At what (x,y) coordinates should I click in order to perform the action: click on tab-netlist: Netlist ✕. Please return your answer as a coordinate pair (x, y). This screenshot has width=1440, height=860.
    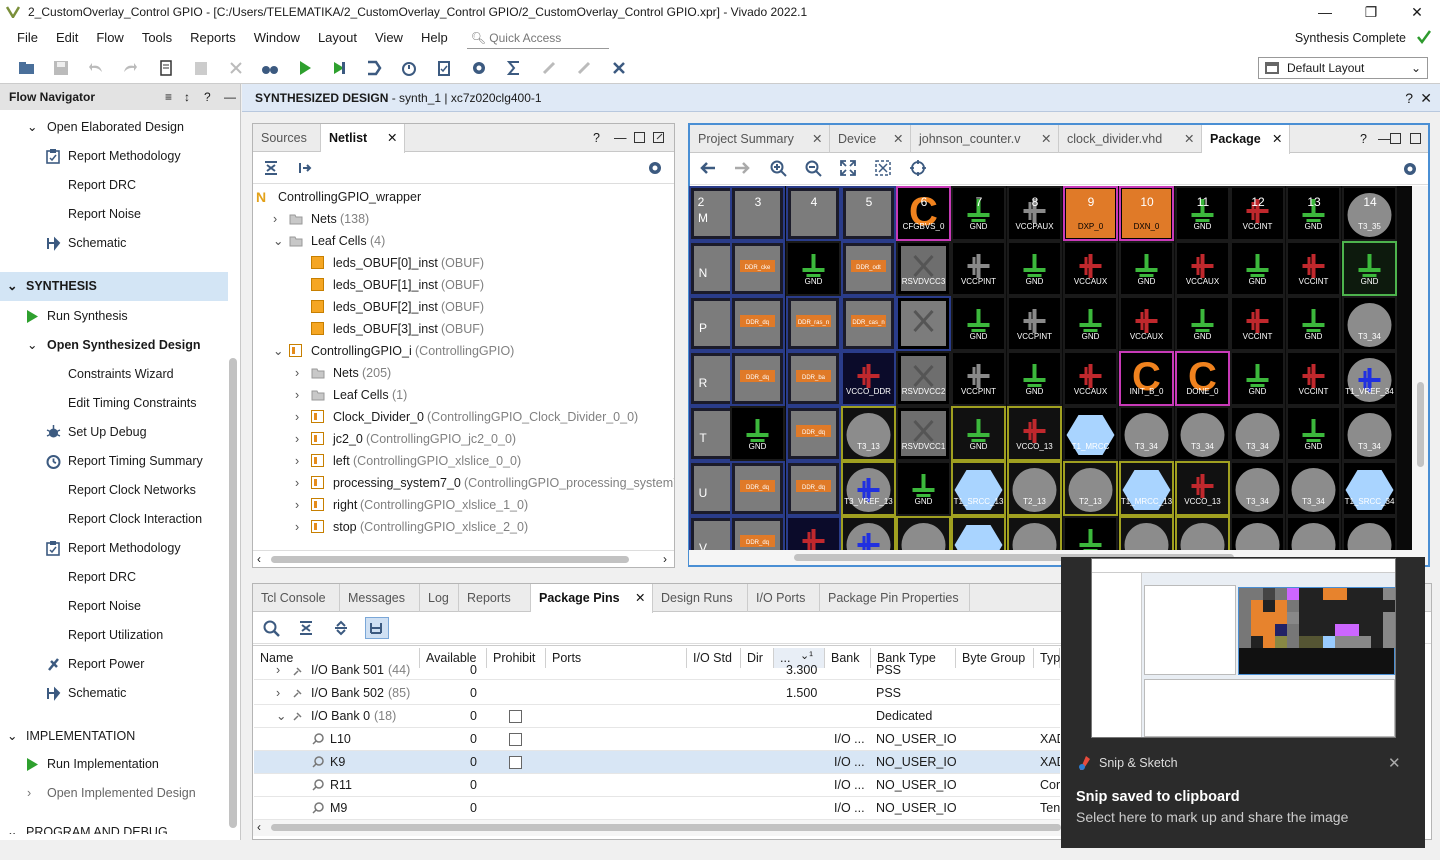
    Looking at the image, I should click on (363, 138).